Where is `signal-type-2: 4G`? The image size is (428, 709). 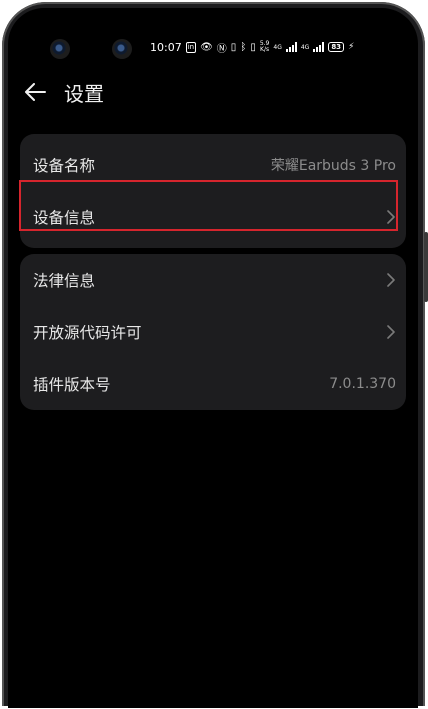
signal-type-2: 4G is located at coordinates (305, 47).